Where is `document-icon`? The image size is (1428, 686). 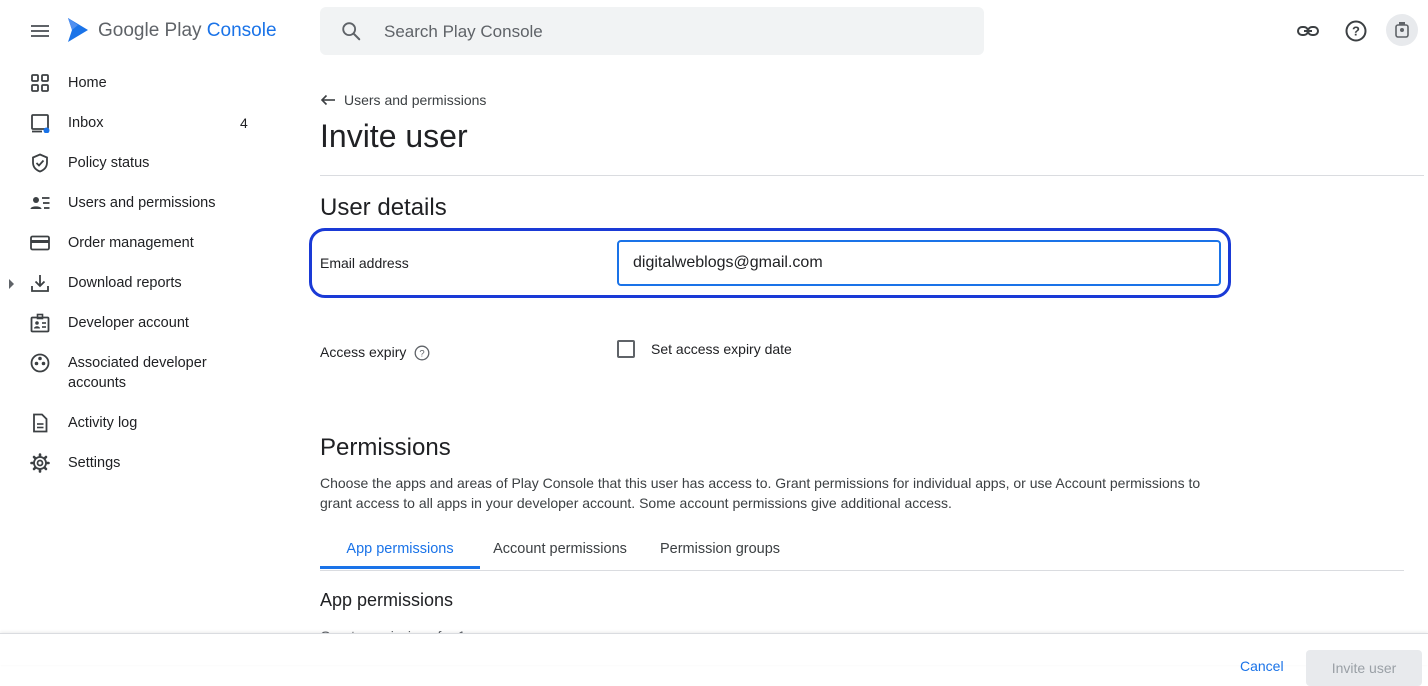
document-icon is located at coordinates (40, 423).